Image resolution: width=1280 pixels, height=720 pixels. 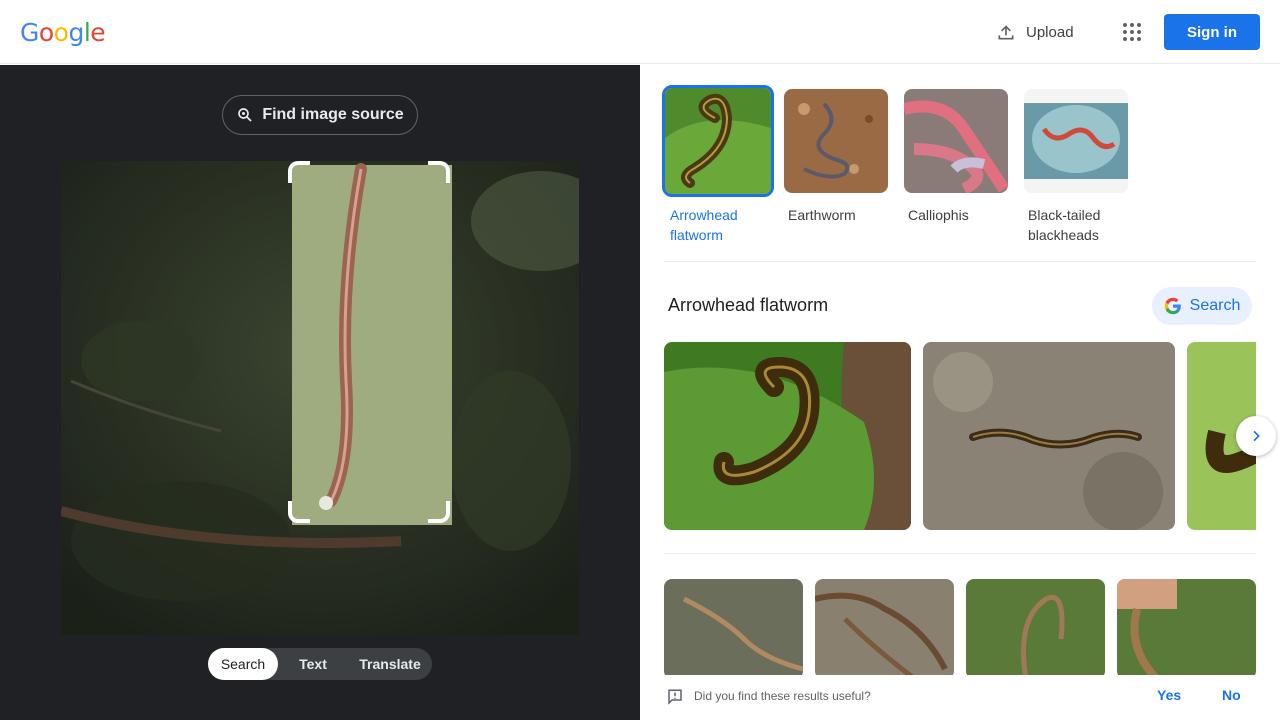 What do you see at coordinates (1050, 32) in the screenshot?
I see `upload-label: Upload` at bounding box center [1050, 32].